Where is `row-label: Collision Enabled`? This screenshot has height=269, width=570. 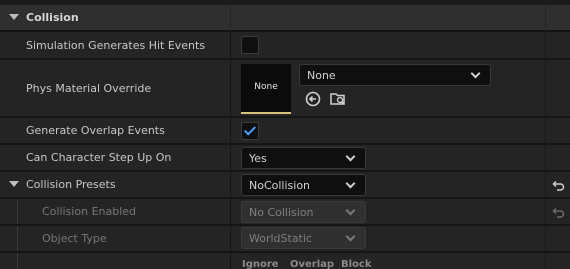 row-label: Collision Enabled is located at coordinates (89, 211).